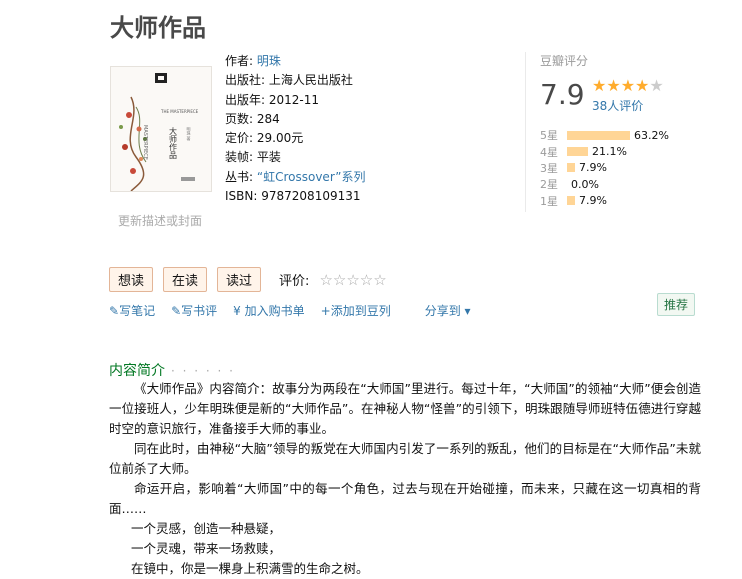  Describe the element at coordinates (239, 118) in the screenshot. I see `pages-label: 页数:` at that location.